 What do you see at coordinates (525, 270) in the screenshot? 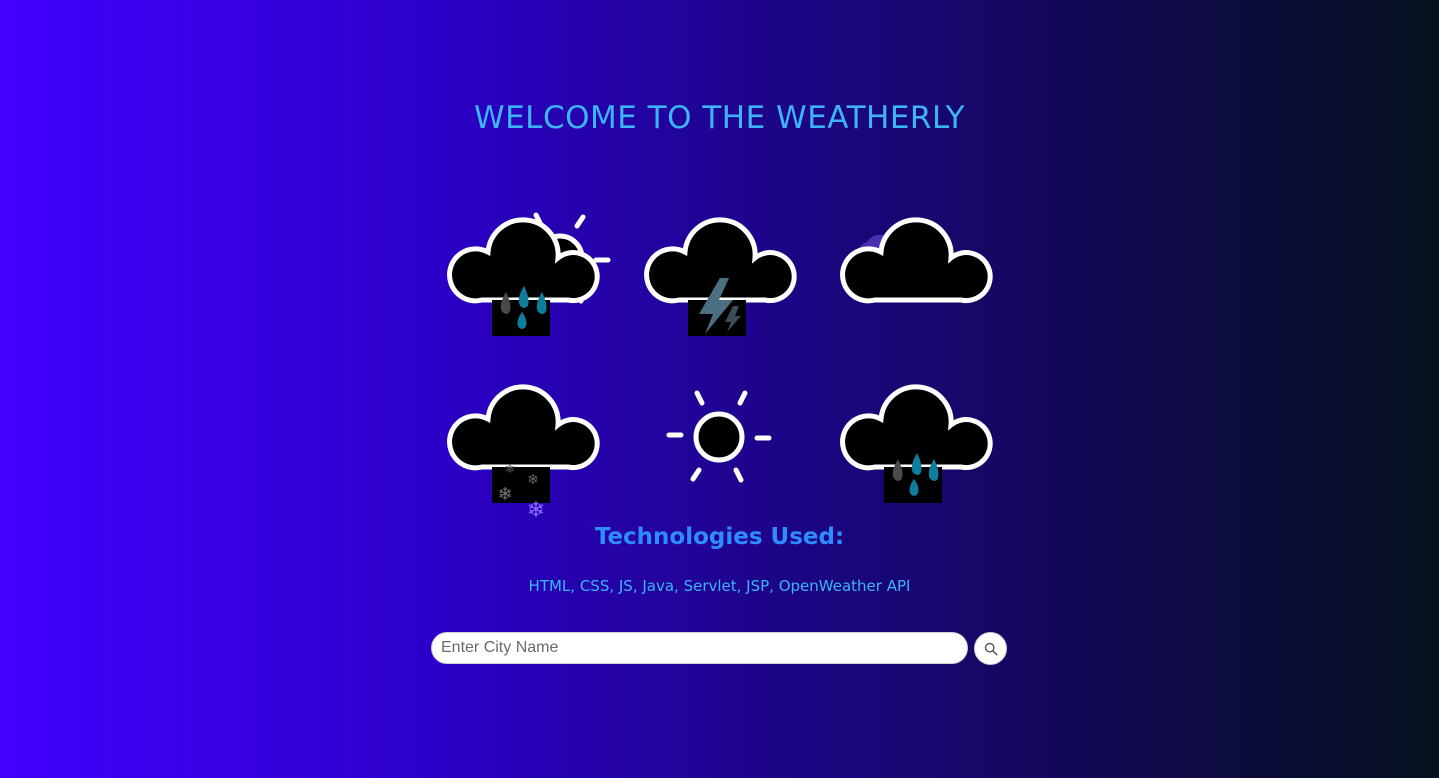
I see `sun-cloud-rain-icon` at bounding box center [525, 270].